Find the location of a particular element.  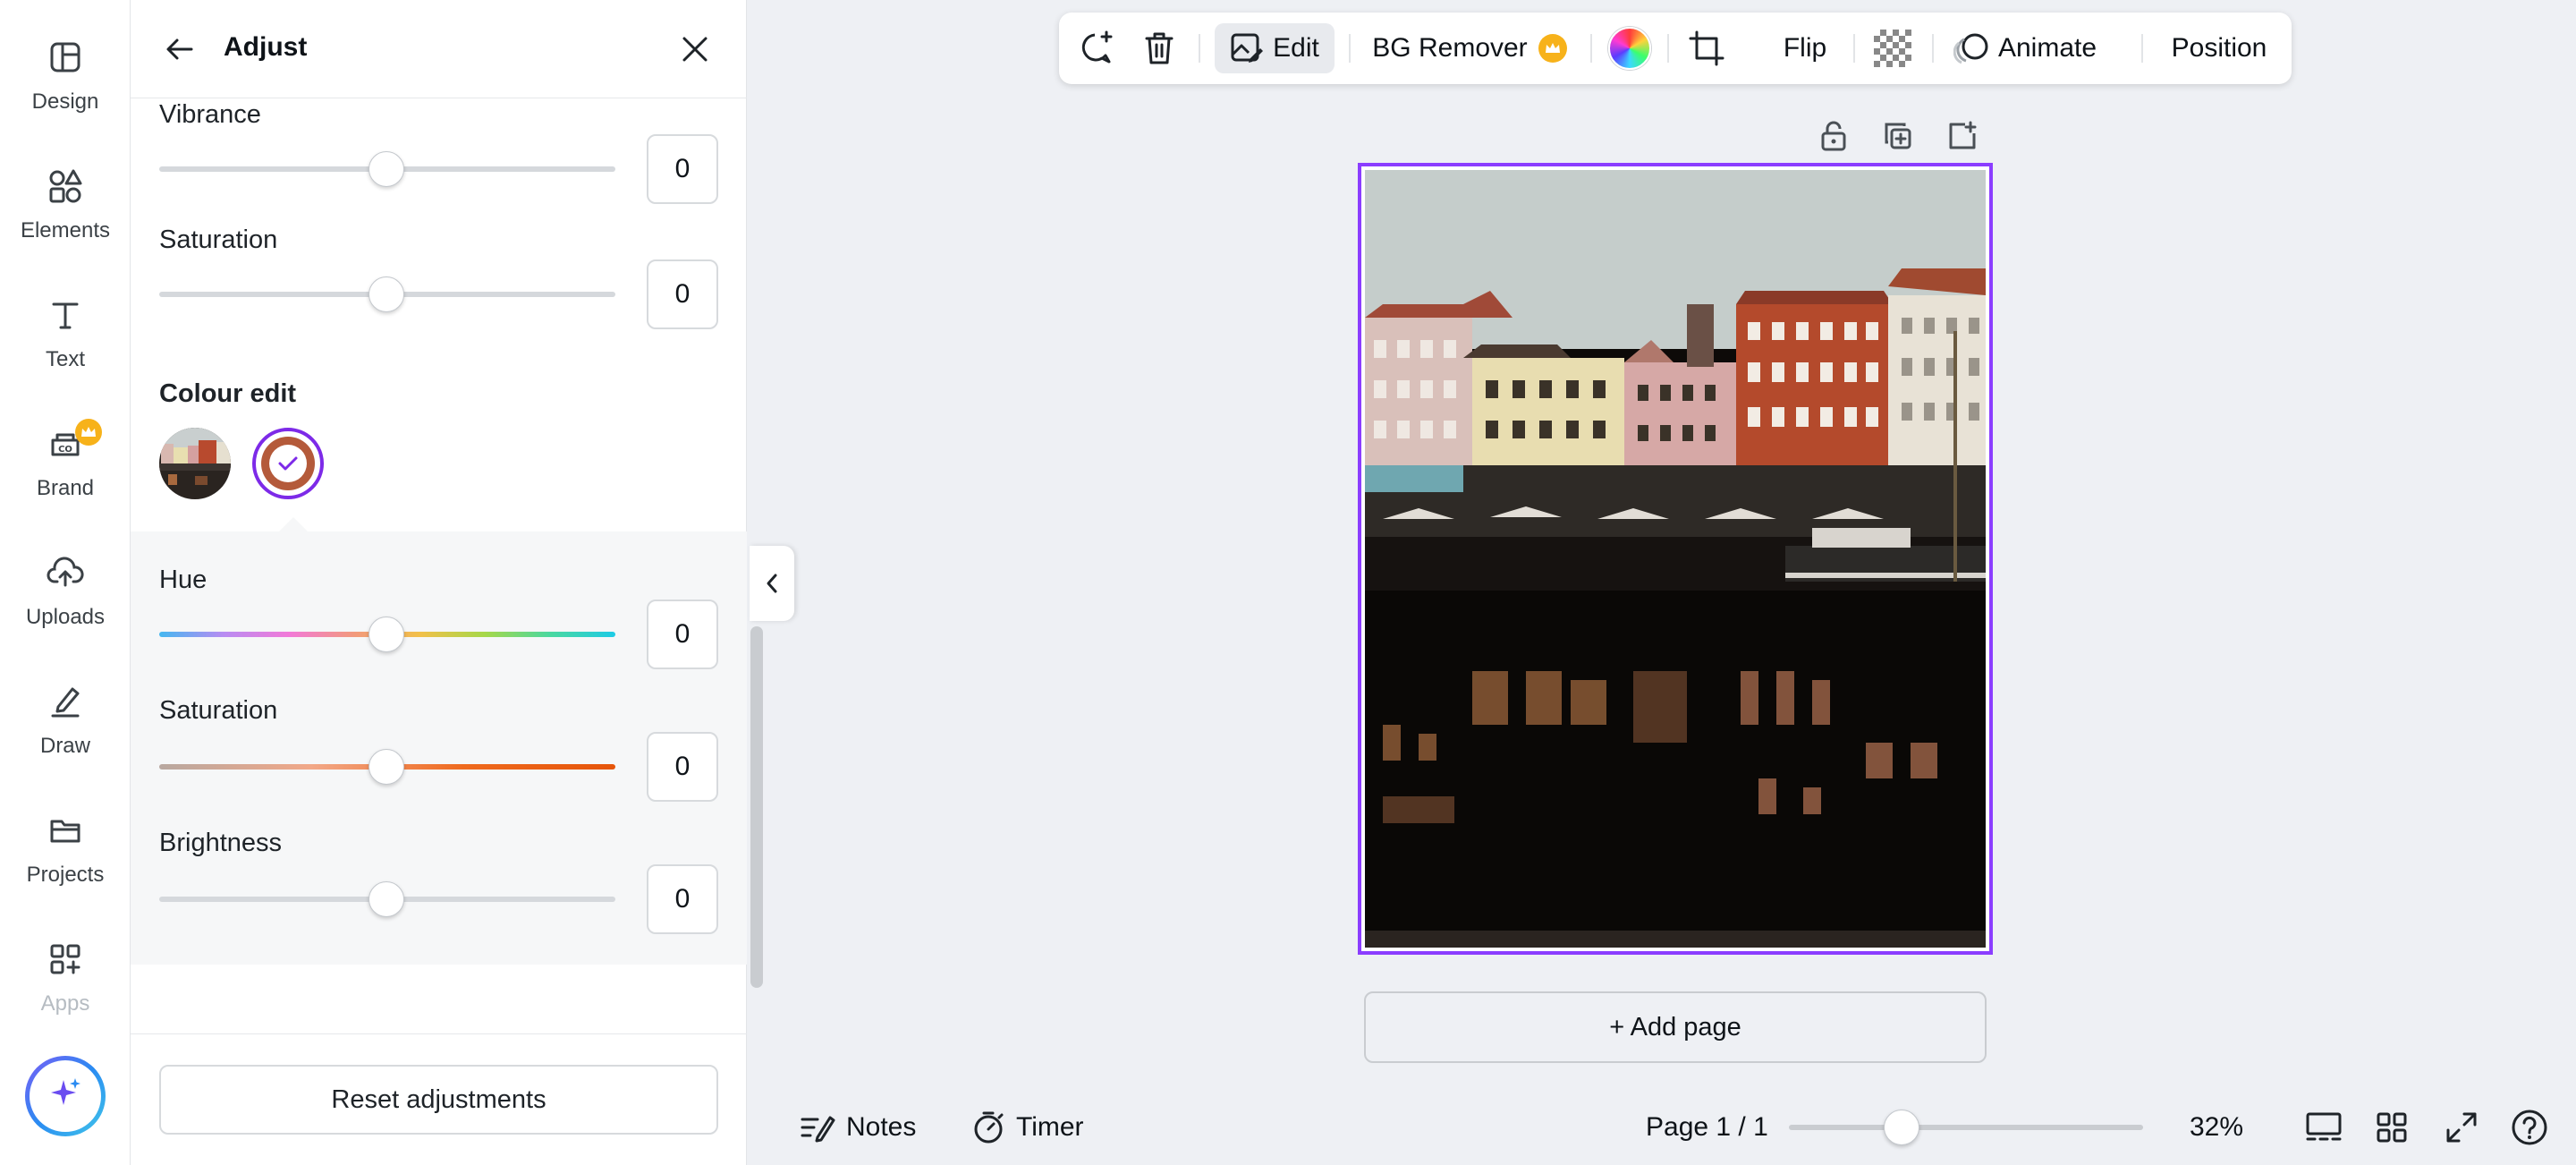

brightness-slider-thumb is located at coordinates (386, 899).